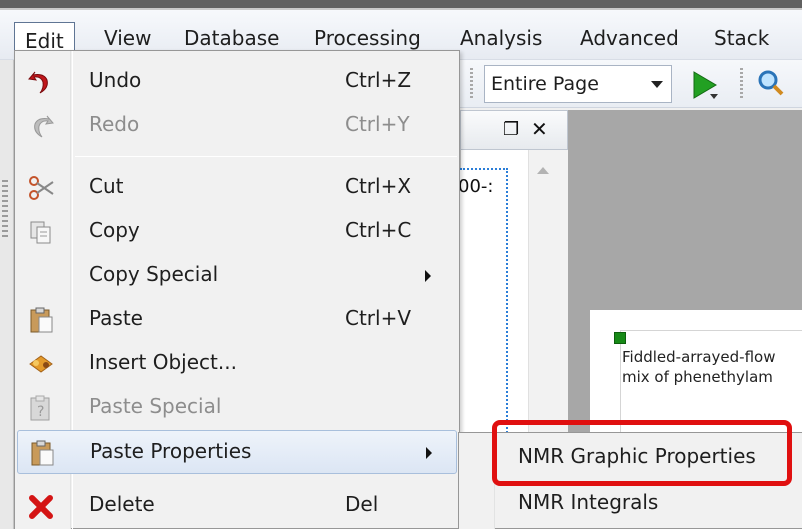 The width and height of the screenshot is (802, 529). I want to click on menu-item-shortcut: Ctrl+Y, so click(377, 124).